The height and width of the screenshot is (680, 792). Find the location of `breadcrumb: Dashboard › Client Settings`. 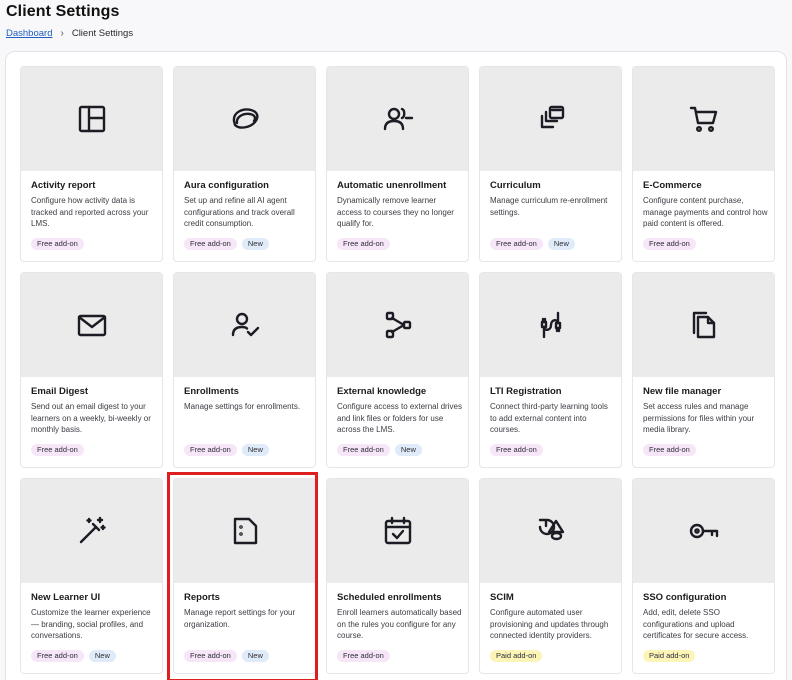

breadcrumb: Dashboard › Client Settings is located at coordinates (69, 33).